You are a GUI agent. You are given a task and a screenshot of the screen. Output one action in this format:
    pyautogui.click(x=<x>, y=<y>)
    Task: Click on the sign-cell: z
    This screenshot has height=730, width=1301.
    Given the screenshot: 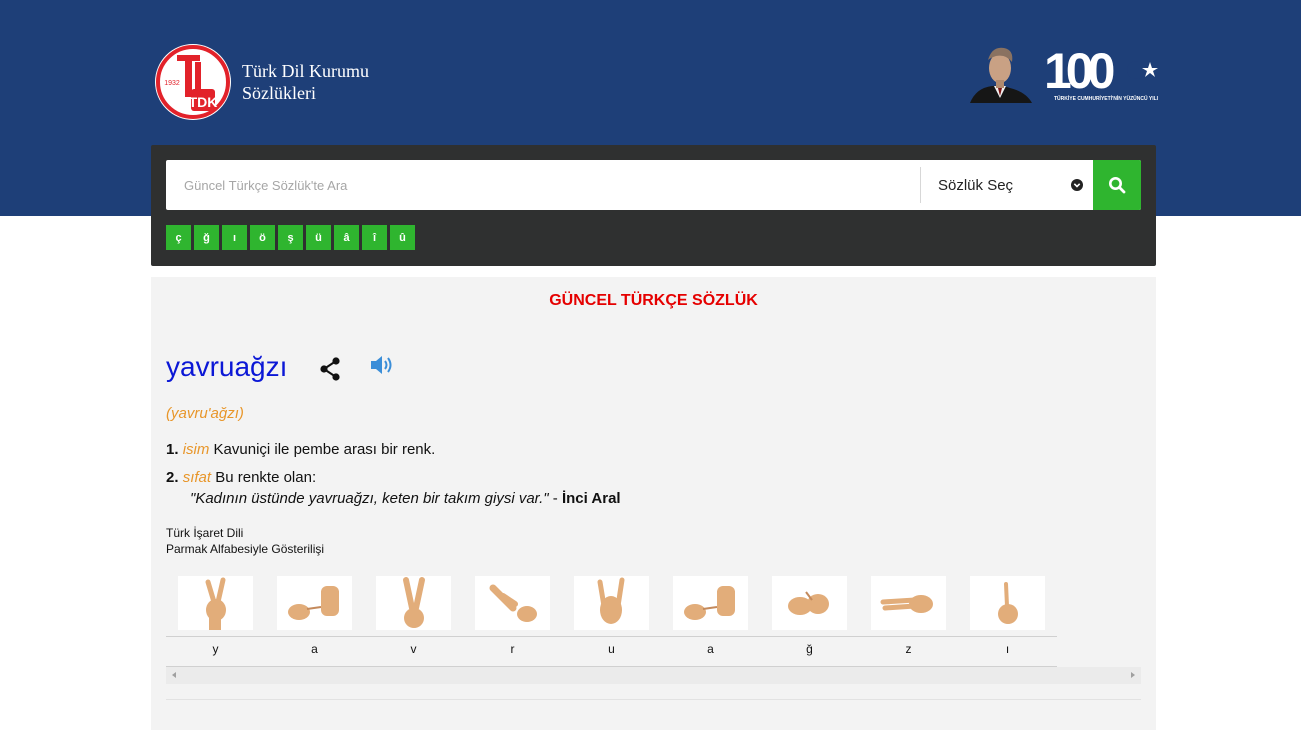 What is the action you would take?
    pyautogui.click(x=908, y=620)
    